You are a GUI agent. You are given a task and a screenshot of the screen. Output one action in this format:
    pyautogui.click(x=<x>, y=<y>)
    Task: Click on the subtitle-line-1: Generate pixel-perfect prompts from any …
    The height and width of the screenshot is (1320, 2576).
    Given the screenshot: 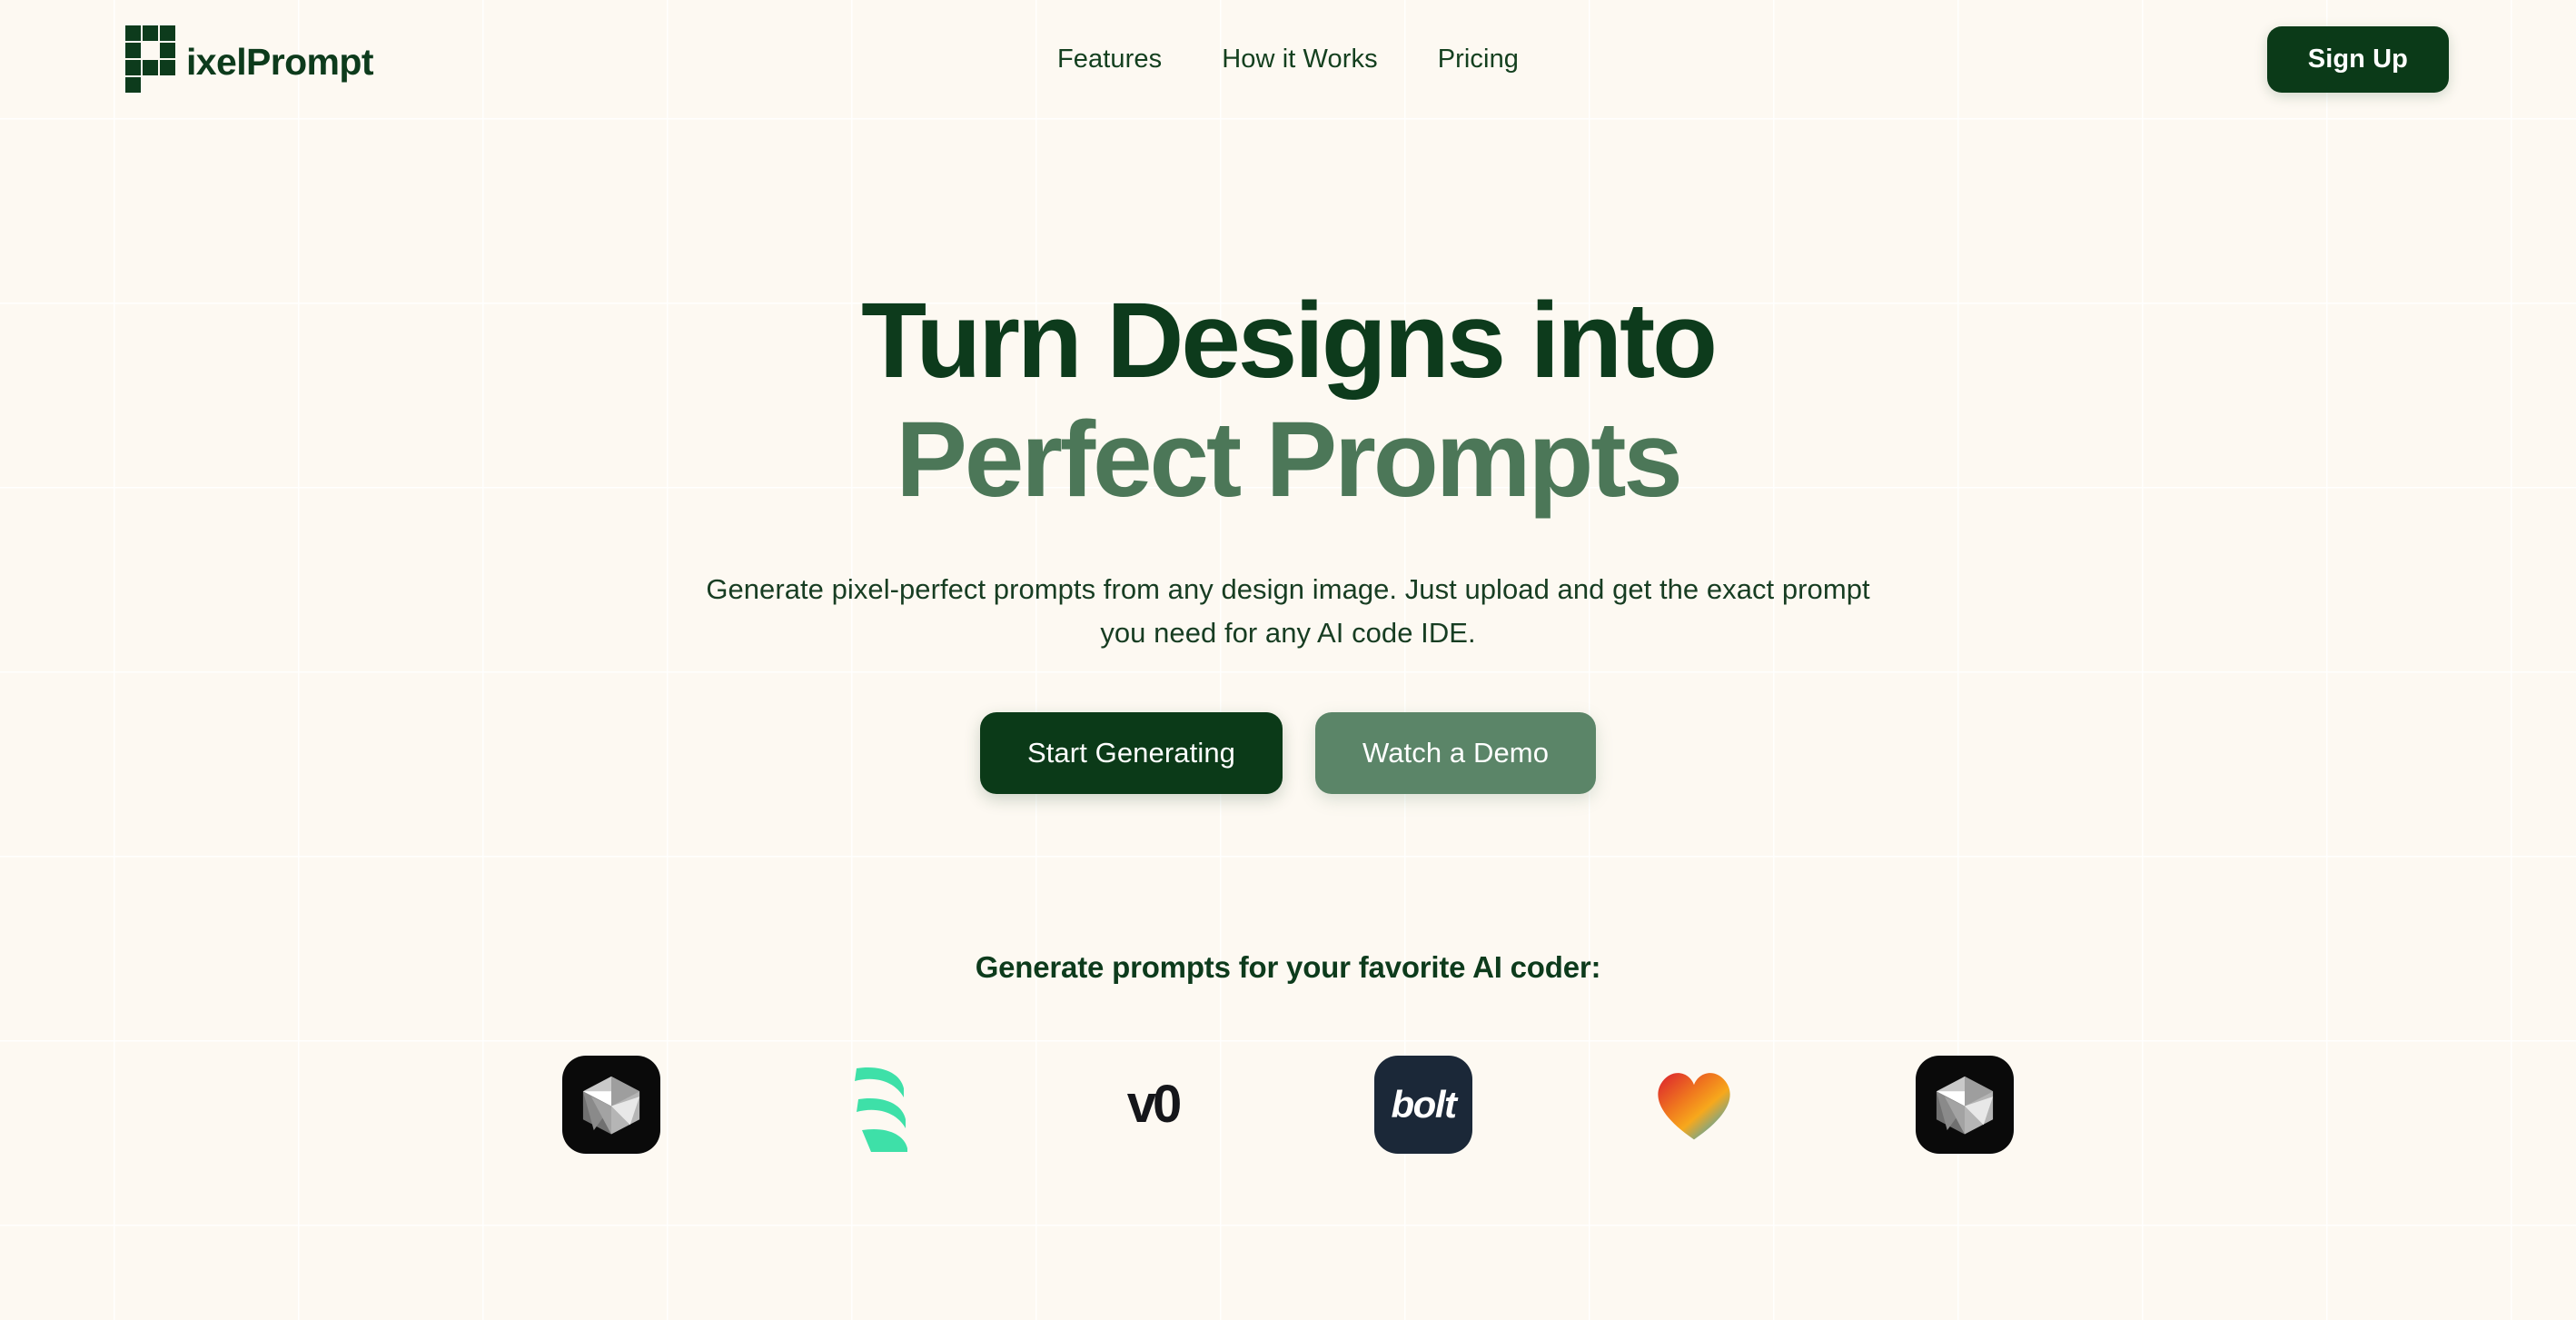 What is the action you would take?
    pyautogui.click(x=1288, y=588)
    